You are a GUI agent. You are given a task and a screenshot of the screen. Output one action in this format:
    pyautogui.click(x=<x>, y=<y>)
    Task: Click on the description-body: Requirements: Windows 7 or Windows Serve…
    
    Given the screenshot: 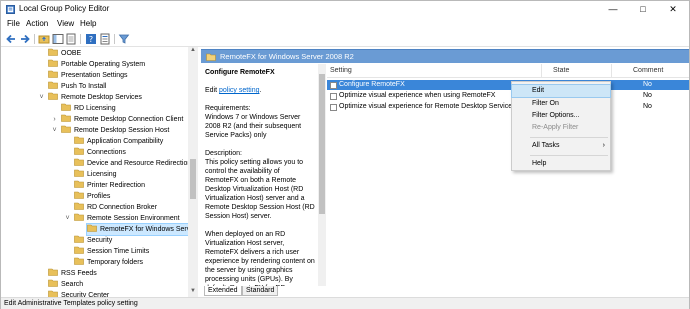 What is the action you would take?
    pyautogui.click(x=260, y=195)
    